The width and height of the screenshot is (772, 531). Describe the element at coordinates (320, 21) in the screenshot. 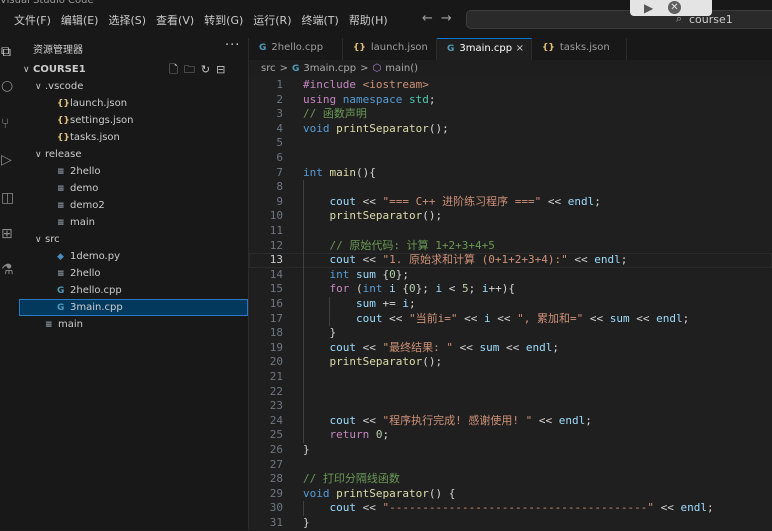

I see `menu-item: 终端(T)` at that location.